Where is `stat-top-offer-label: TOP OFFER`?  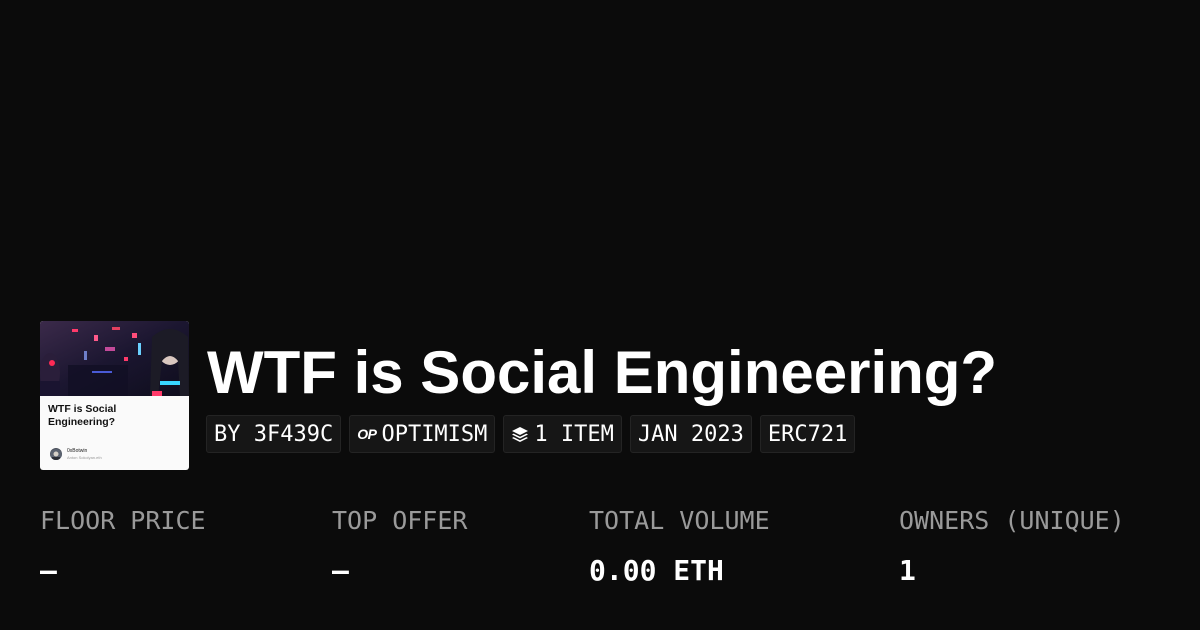 stat-top-offer-label: TOP OFFER is located at coordinates (400, 520).